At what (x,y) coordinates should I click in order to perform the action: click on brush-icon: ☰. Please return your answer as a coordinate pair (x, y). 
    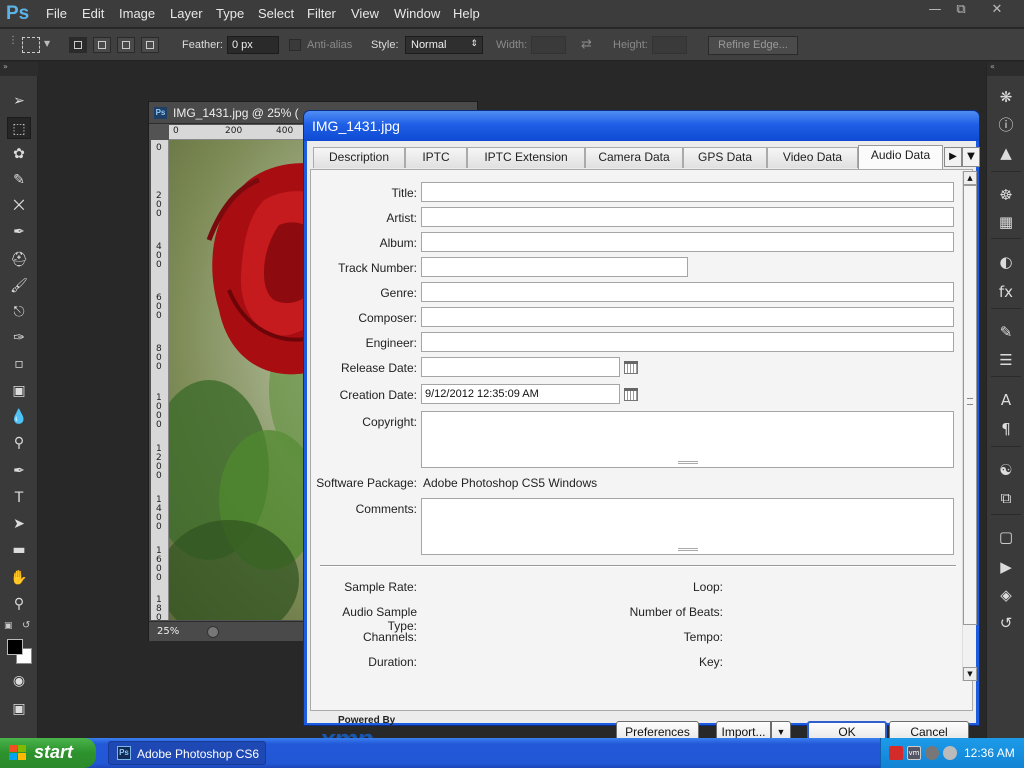
    Looking at the image, I should click on (1006, 360).